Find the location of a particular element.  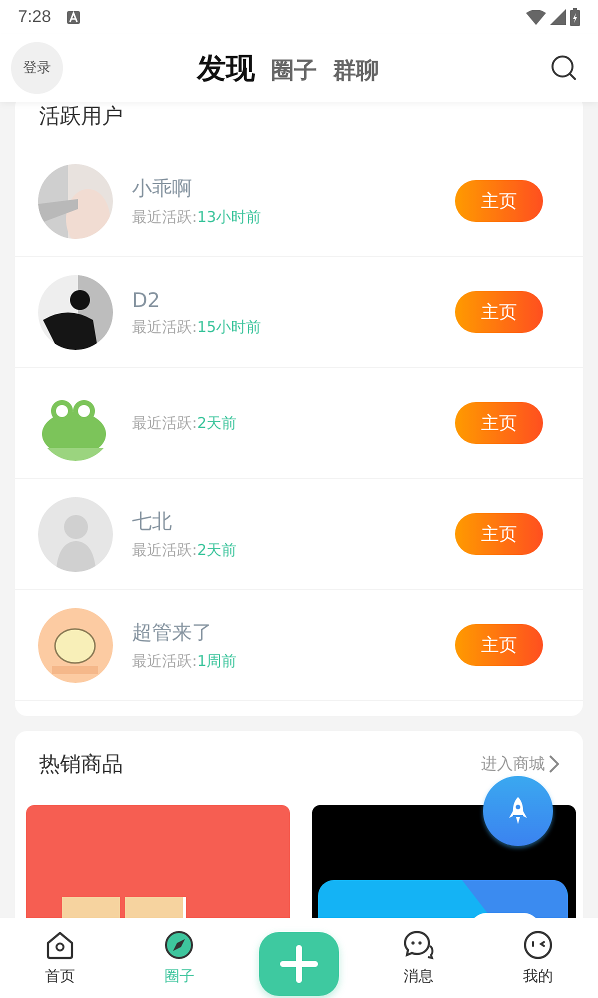

battery-icon is located at coordinates (575, 17).